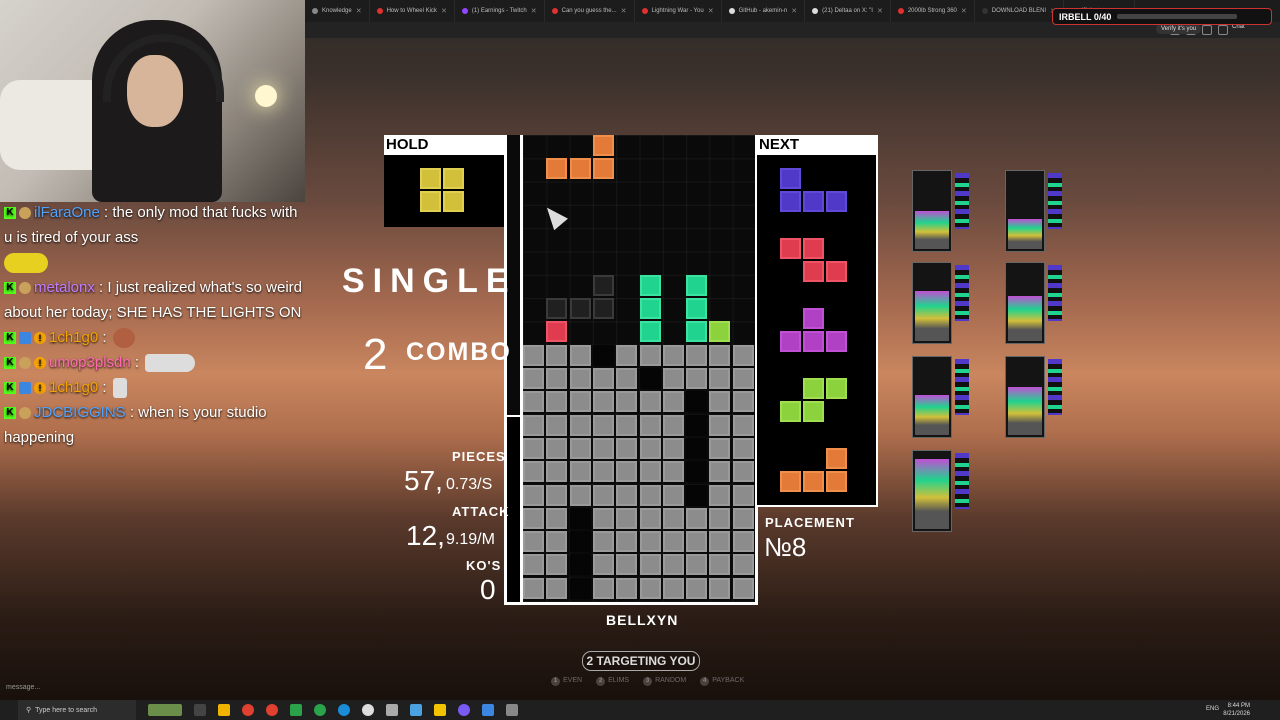 Image resolution: width=1280 pixels, height=720 pixels. What do you see at coordinates (248, 710) in the screenshot?
I see `chrome-icon` at bounding box center [248, 710].